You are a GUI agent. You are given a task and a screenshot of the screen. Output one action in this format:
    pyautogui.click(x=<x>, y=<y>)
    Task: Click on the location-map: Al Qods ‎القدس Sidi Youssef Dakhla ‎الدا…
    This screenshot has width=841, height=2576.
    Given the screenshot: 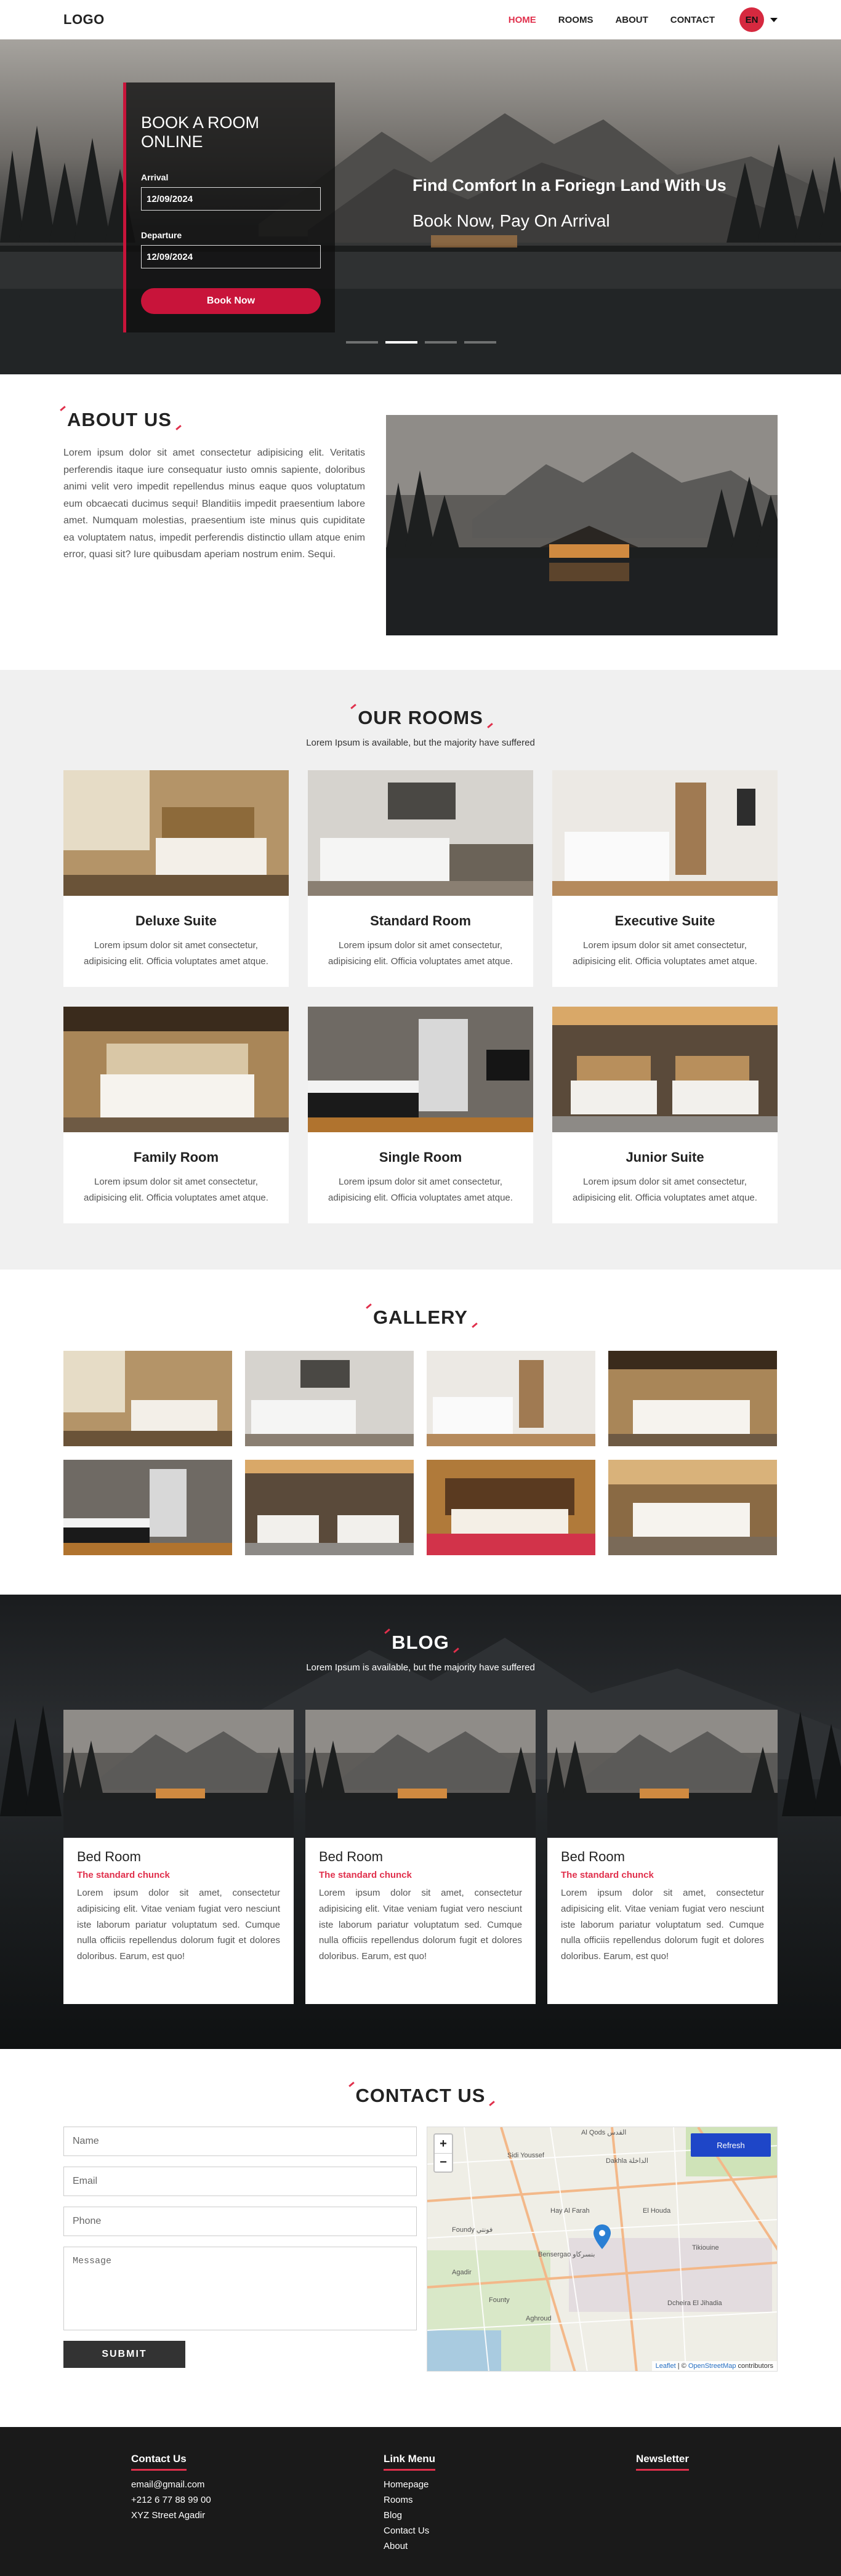 What is the action you would take?
    pyautogui.click(x=602, y=2249)
    